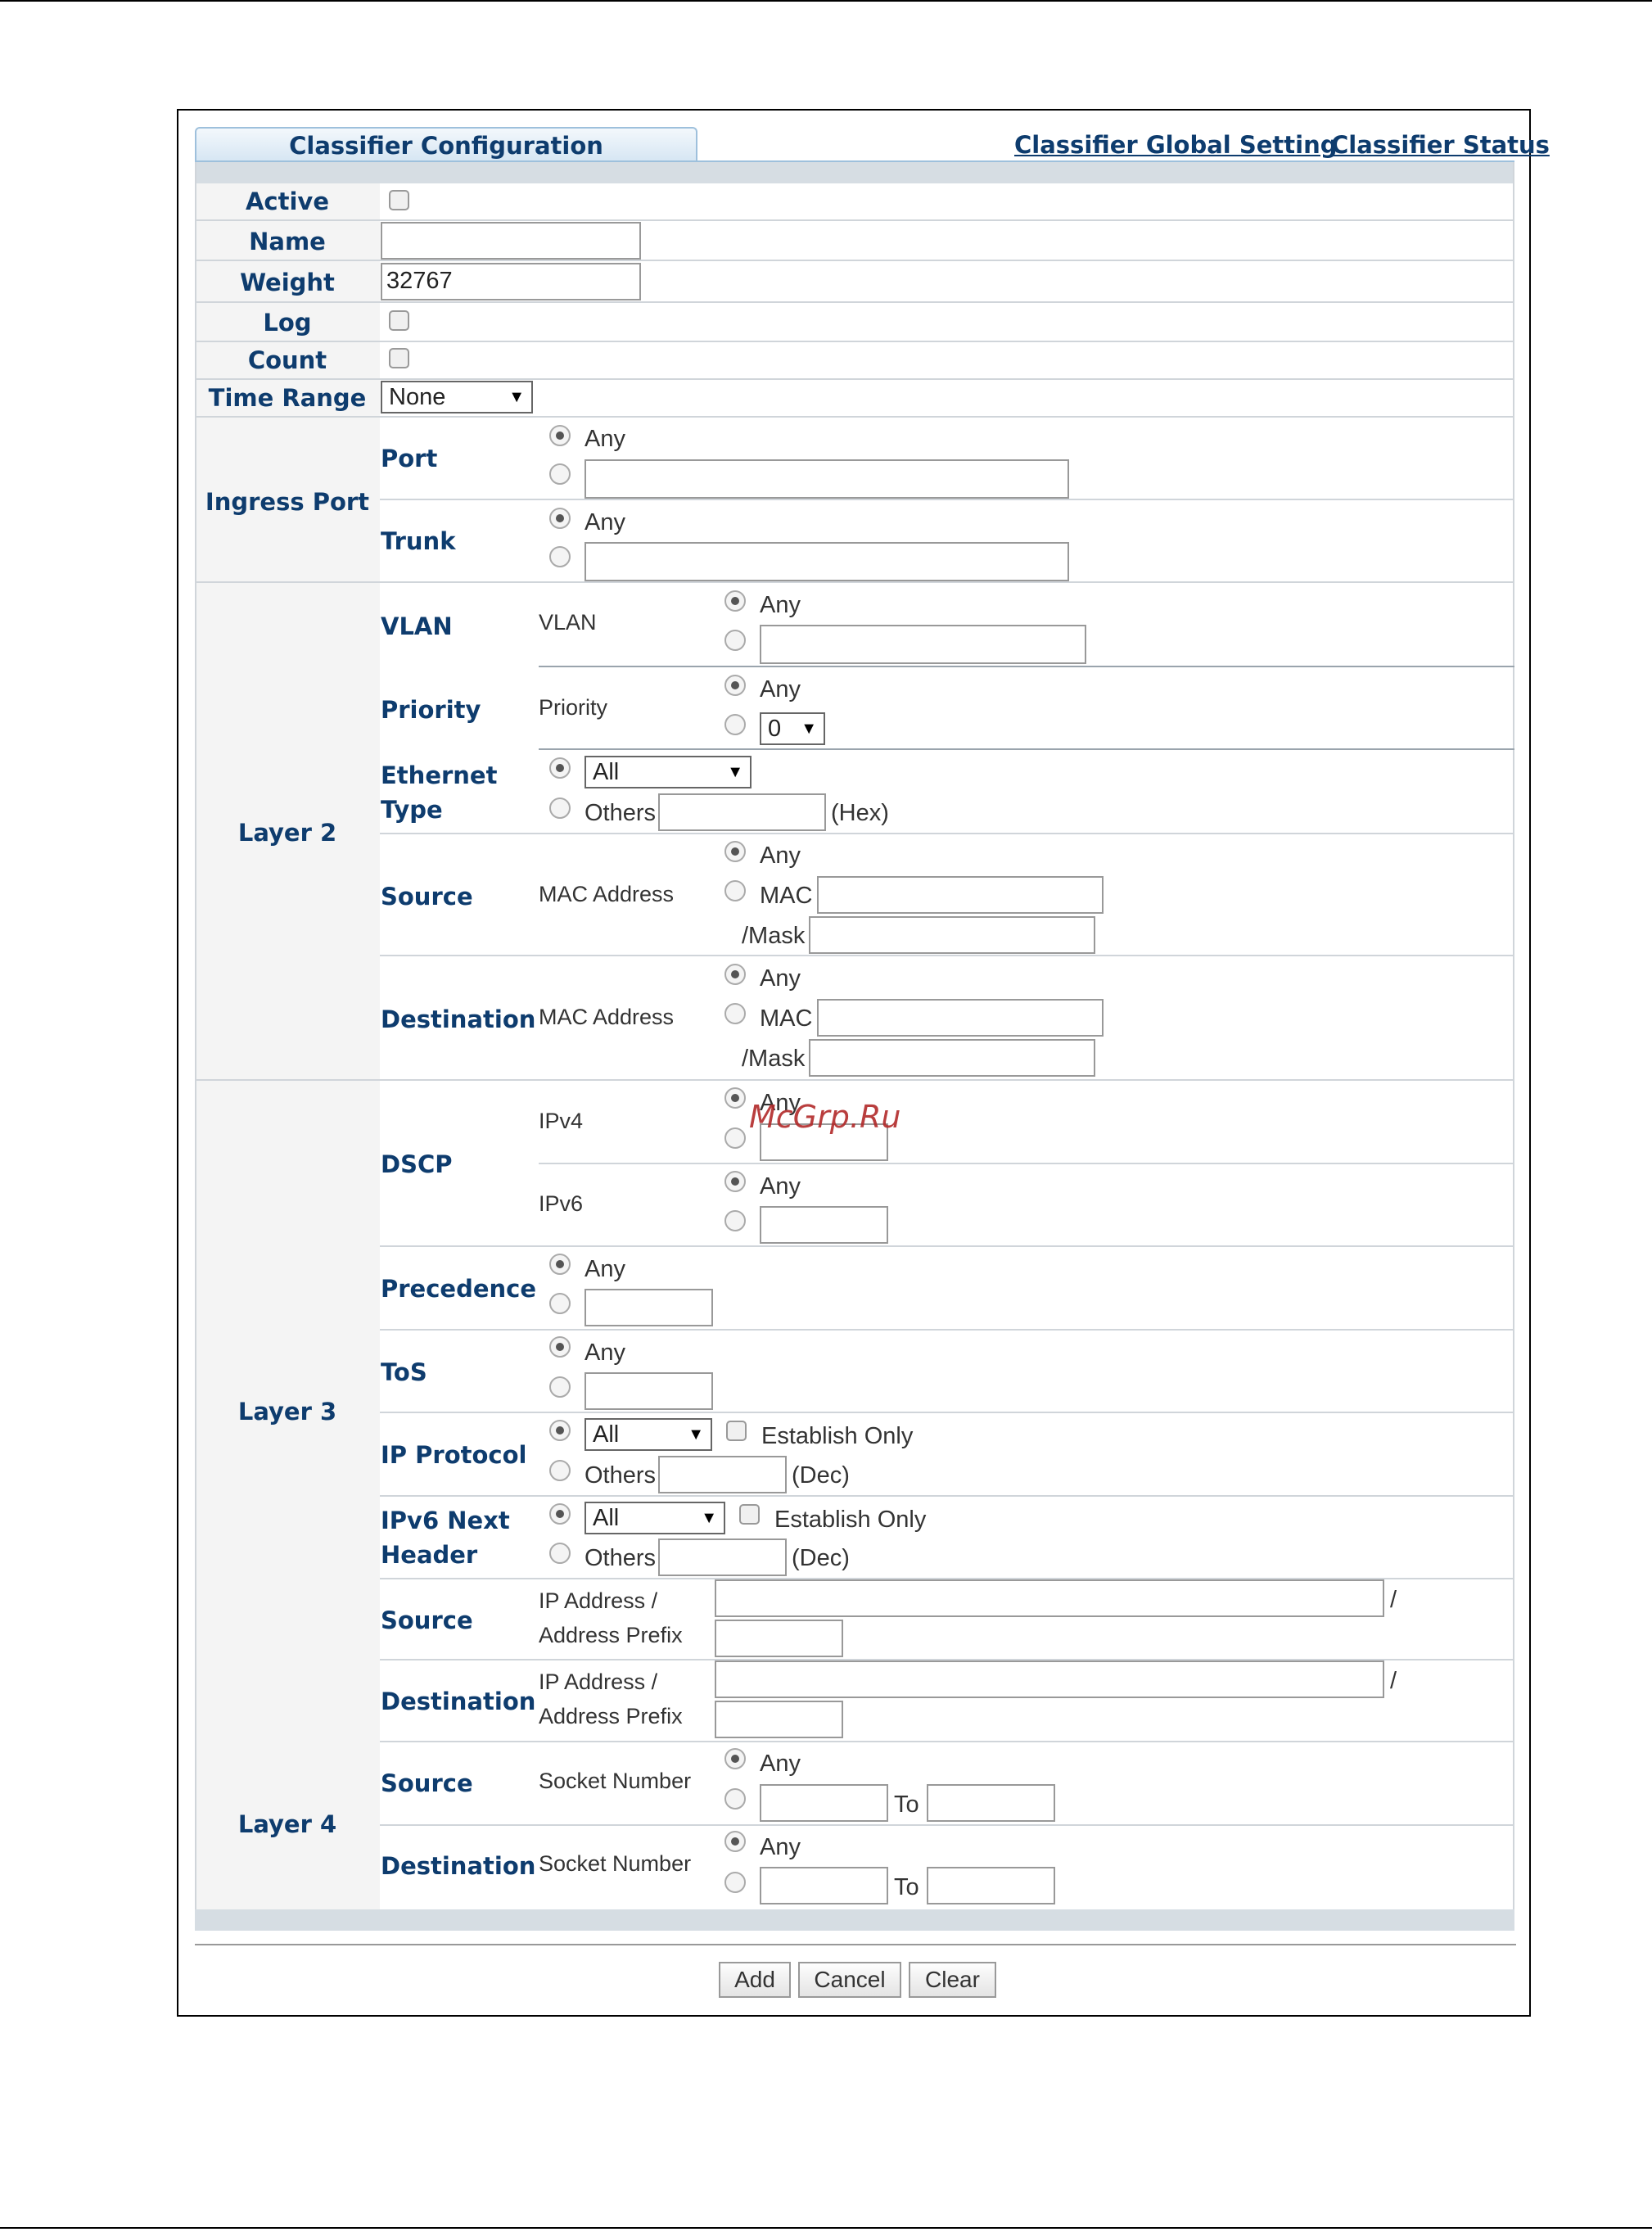  What do you see at coordinates (560, 556) in the screenshot?
I see `trunk-custom-radio` at bounding box center [560, 556].